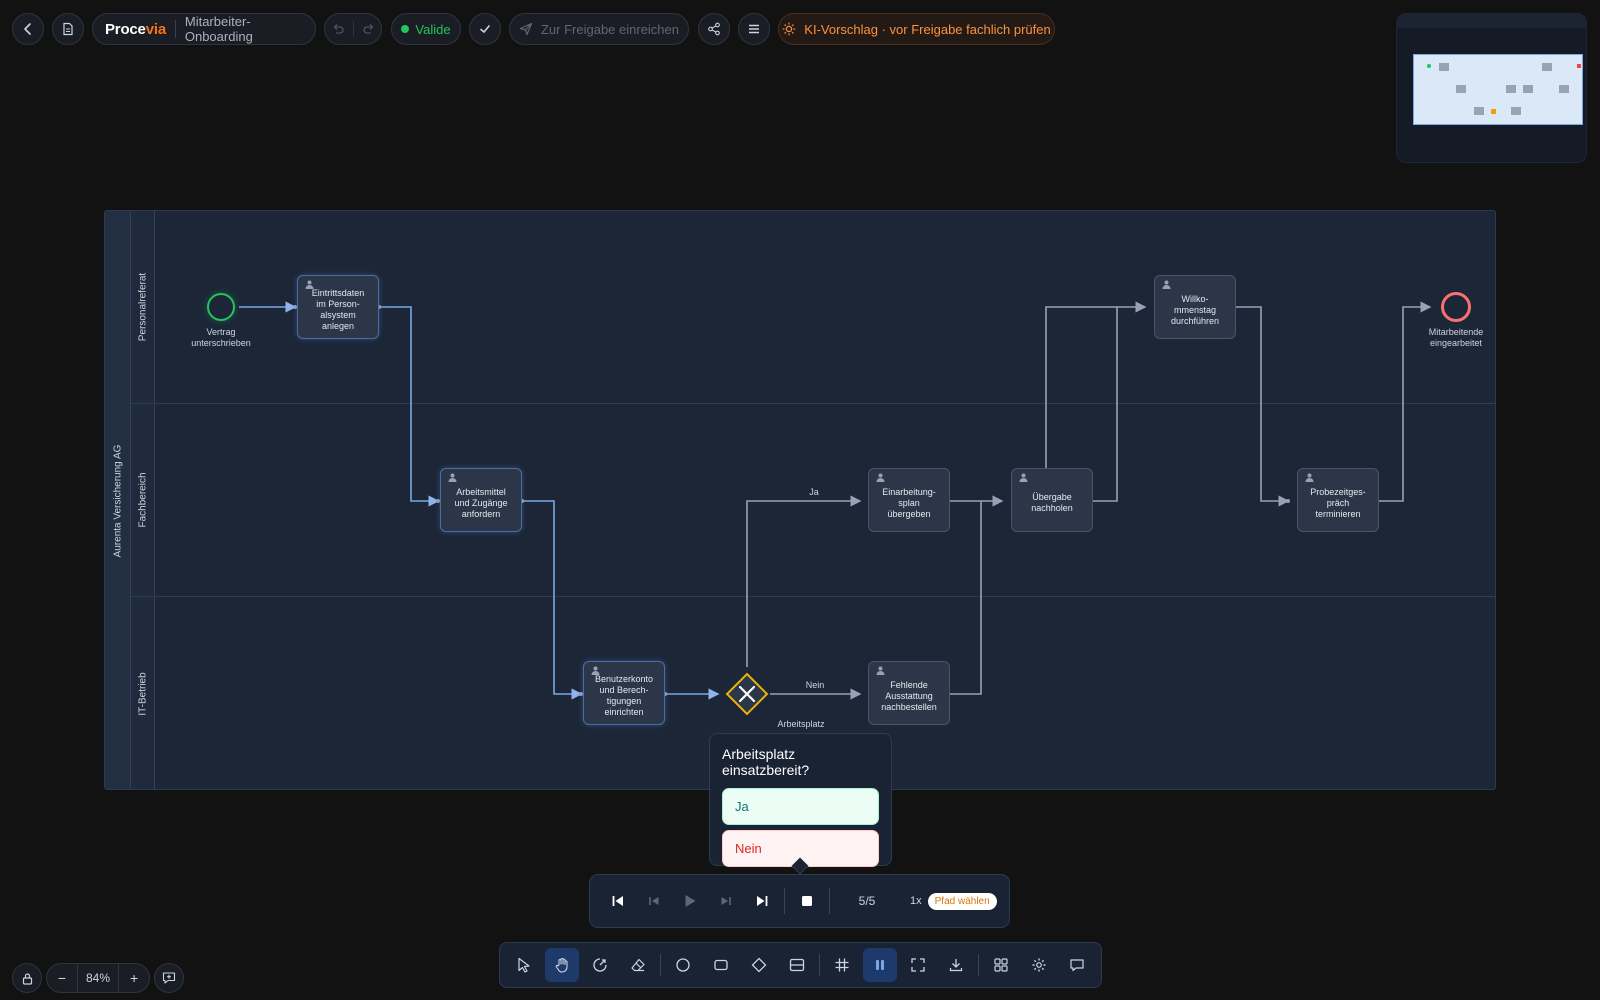 This screenshot has height=1000, width=1600. I want to click on pause-simulation-button, so click(880, 965).